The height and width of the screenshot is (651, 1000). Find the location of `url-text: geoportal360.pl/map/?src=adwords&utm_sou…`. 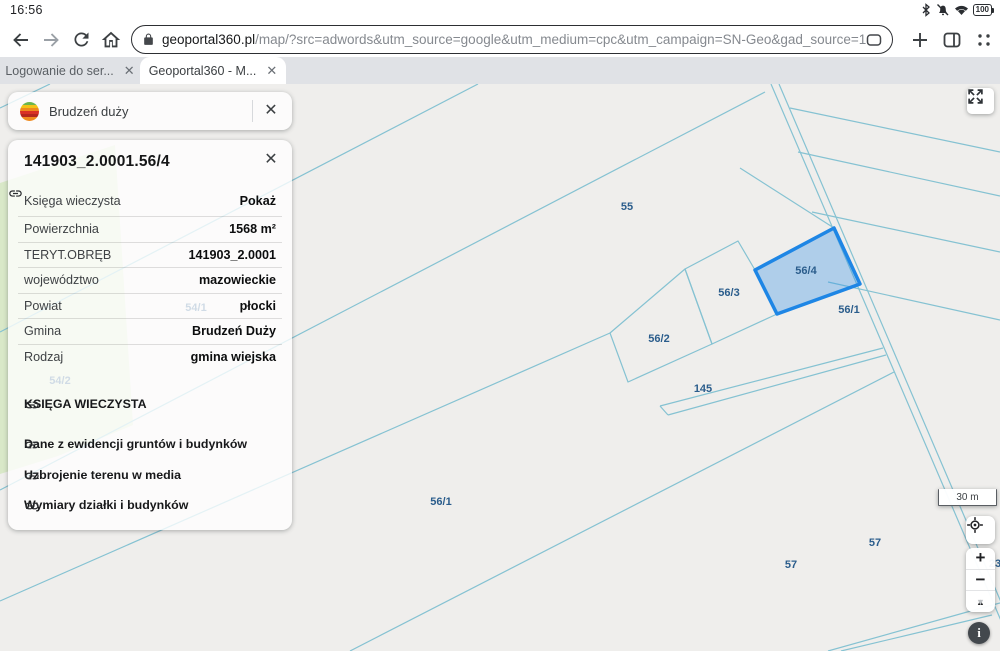

url-text: geoportal360.pl/map/?src=adwords&utm_sou… is located at coordinates (514, 39).